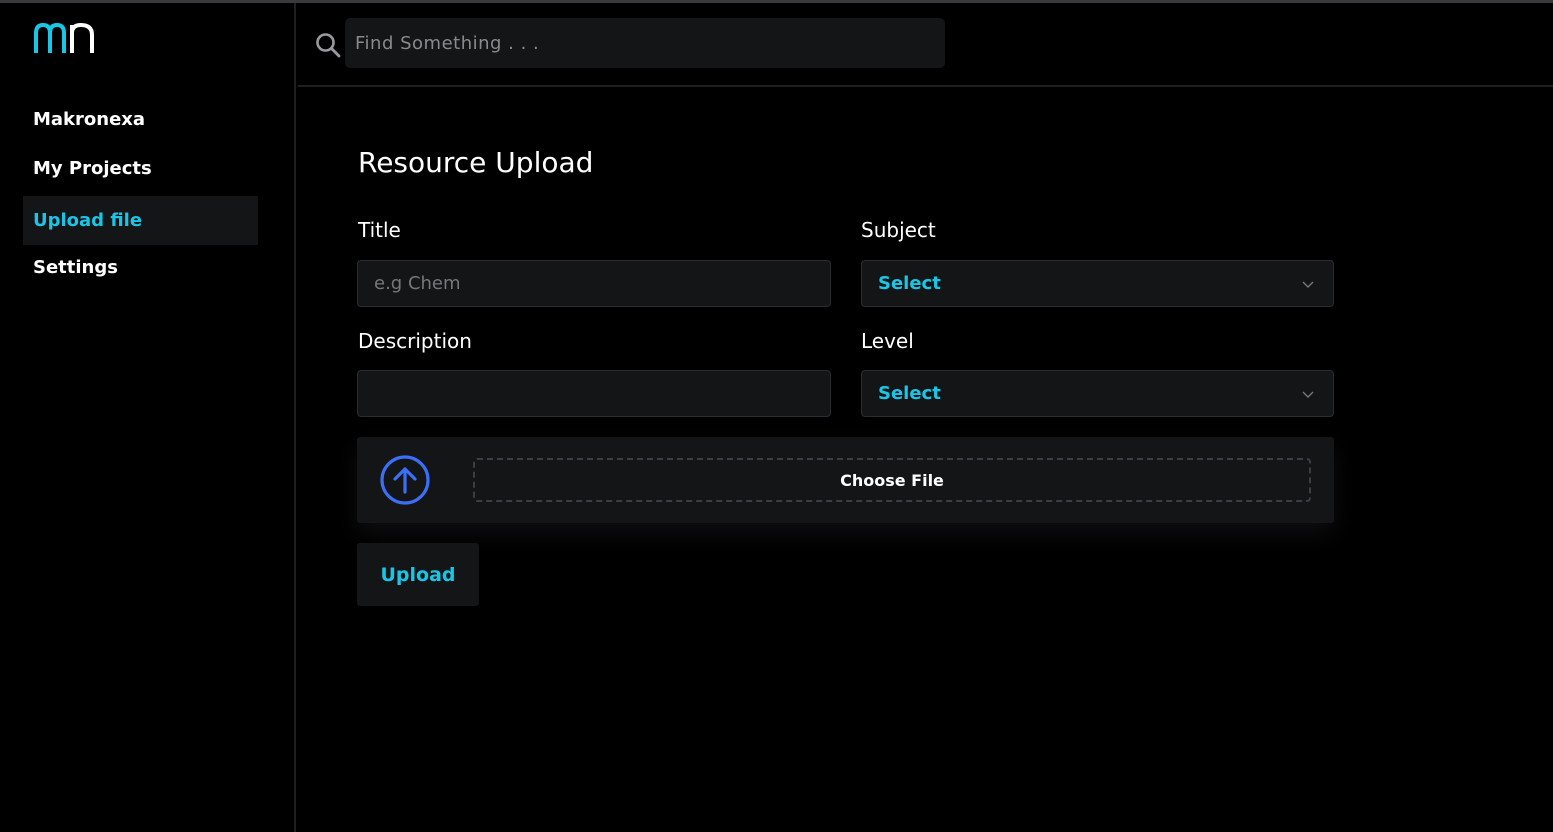 This screenshot has width=1553, height=832. I want to click on choose-file-button: Choose File, so click(892, 480).